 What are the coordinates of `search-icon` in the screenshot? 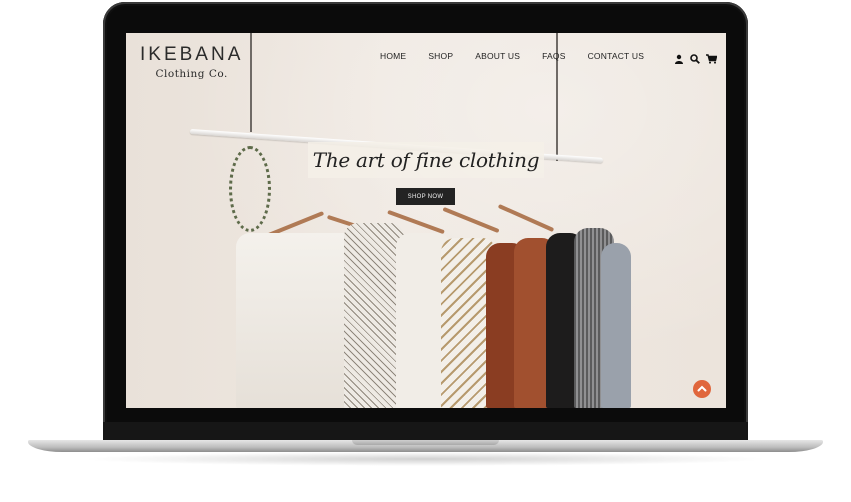 It's located at (695, 57).